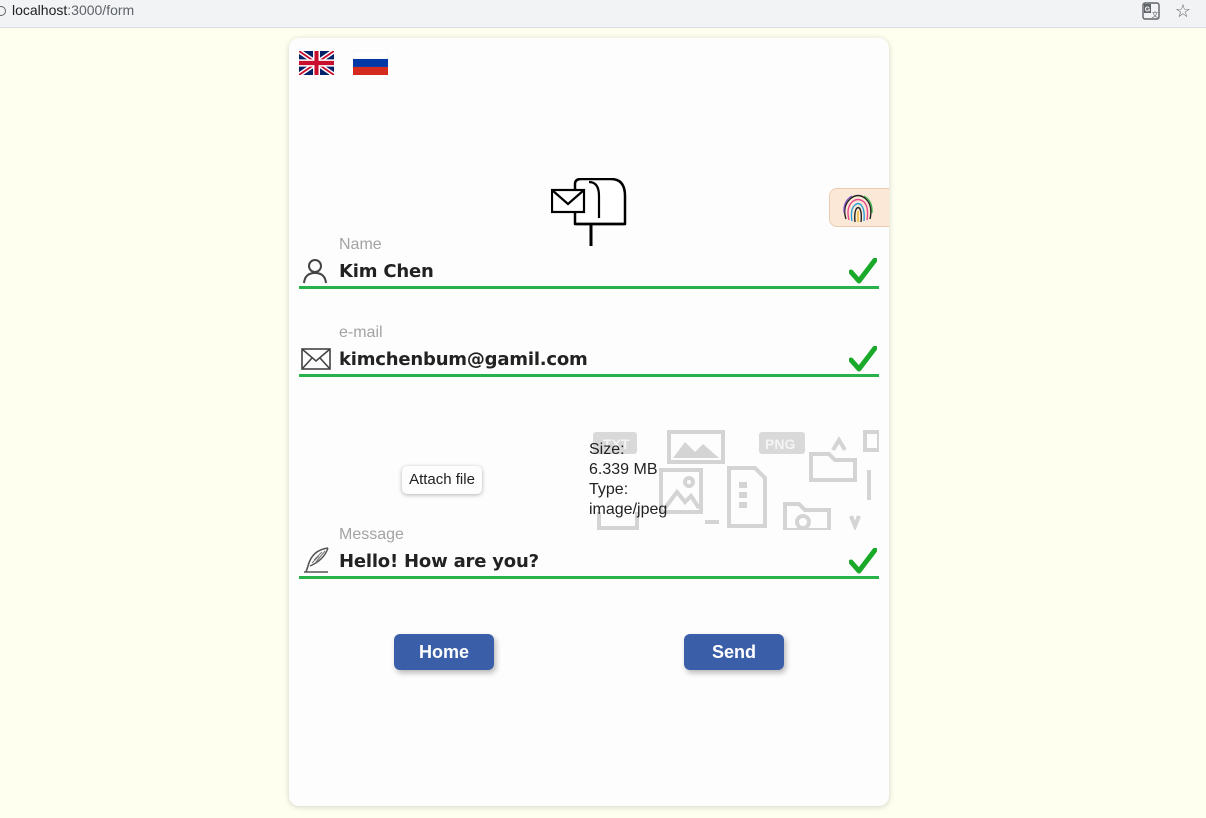  What do you see at coordinates (442, 480) in the screenshot?
I see `attach-file-button: Attach file` at bounding box center [442, 480].